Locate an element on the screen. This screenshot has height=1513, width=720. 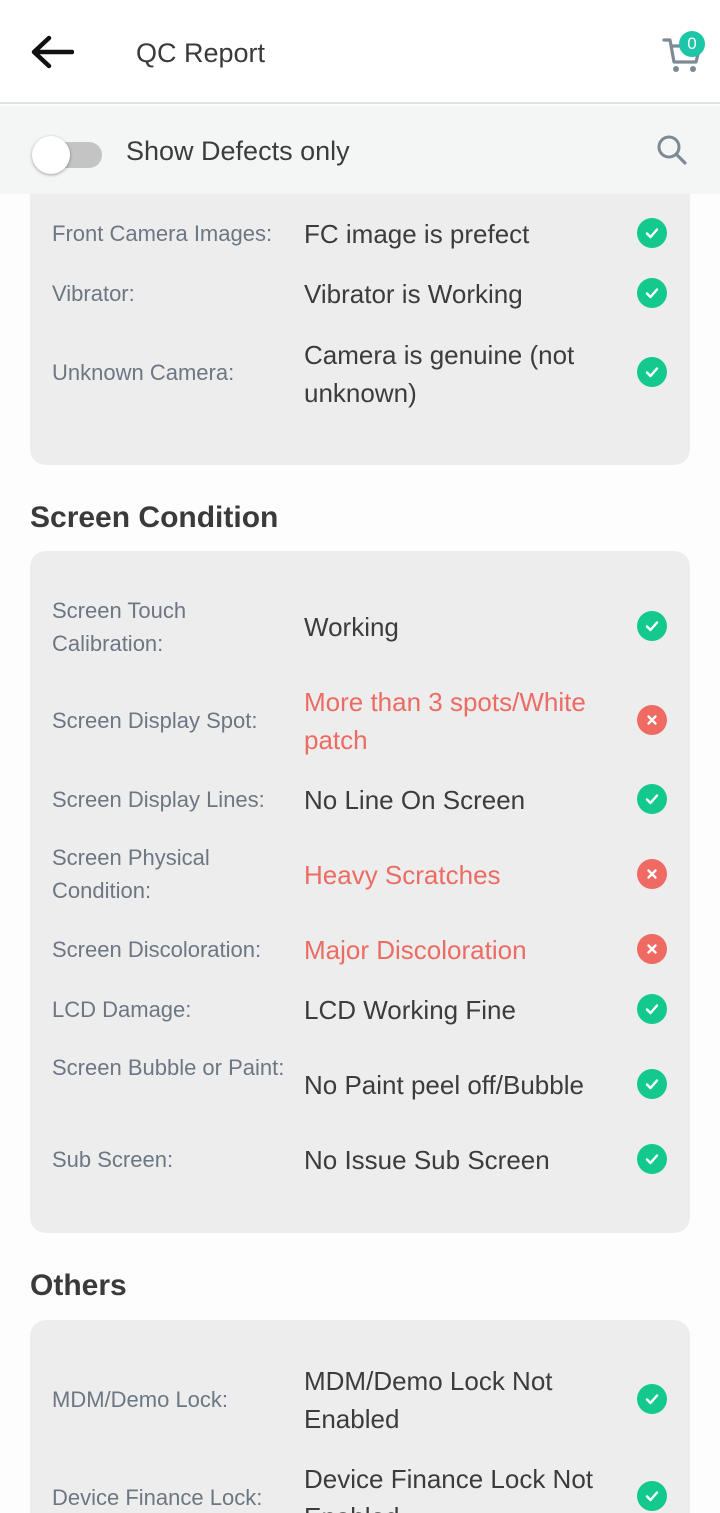
row-value: Device Finance Lock Not Enabled is located at coordinates (449, 1488).